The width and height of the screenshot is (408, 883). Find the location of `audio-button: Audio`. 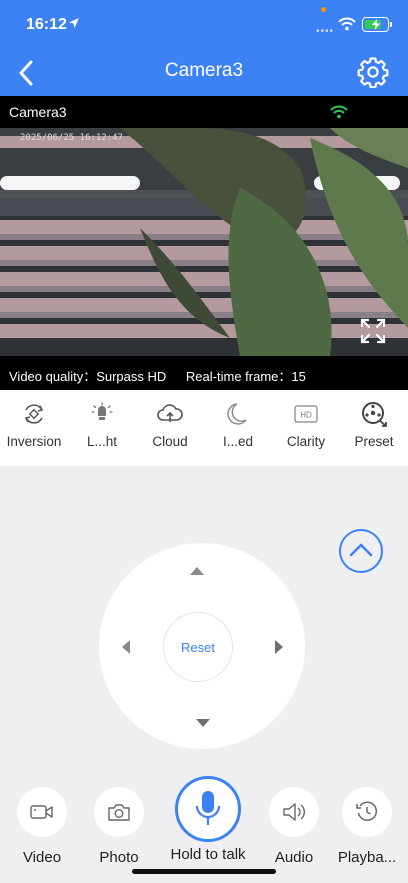

audio-button: Audio is located at coordinates (294, 826).